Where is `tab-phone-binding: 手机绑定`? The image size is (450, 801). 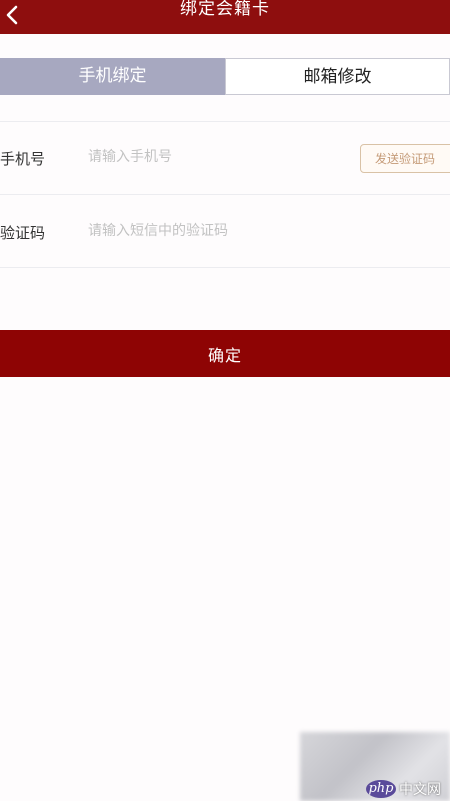 tab-phone-binding: 手机绑定 is located at coordinates (112, 76).